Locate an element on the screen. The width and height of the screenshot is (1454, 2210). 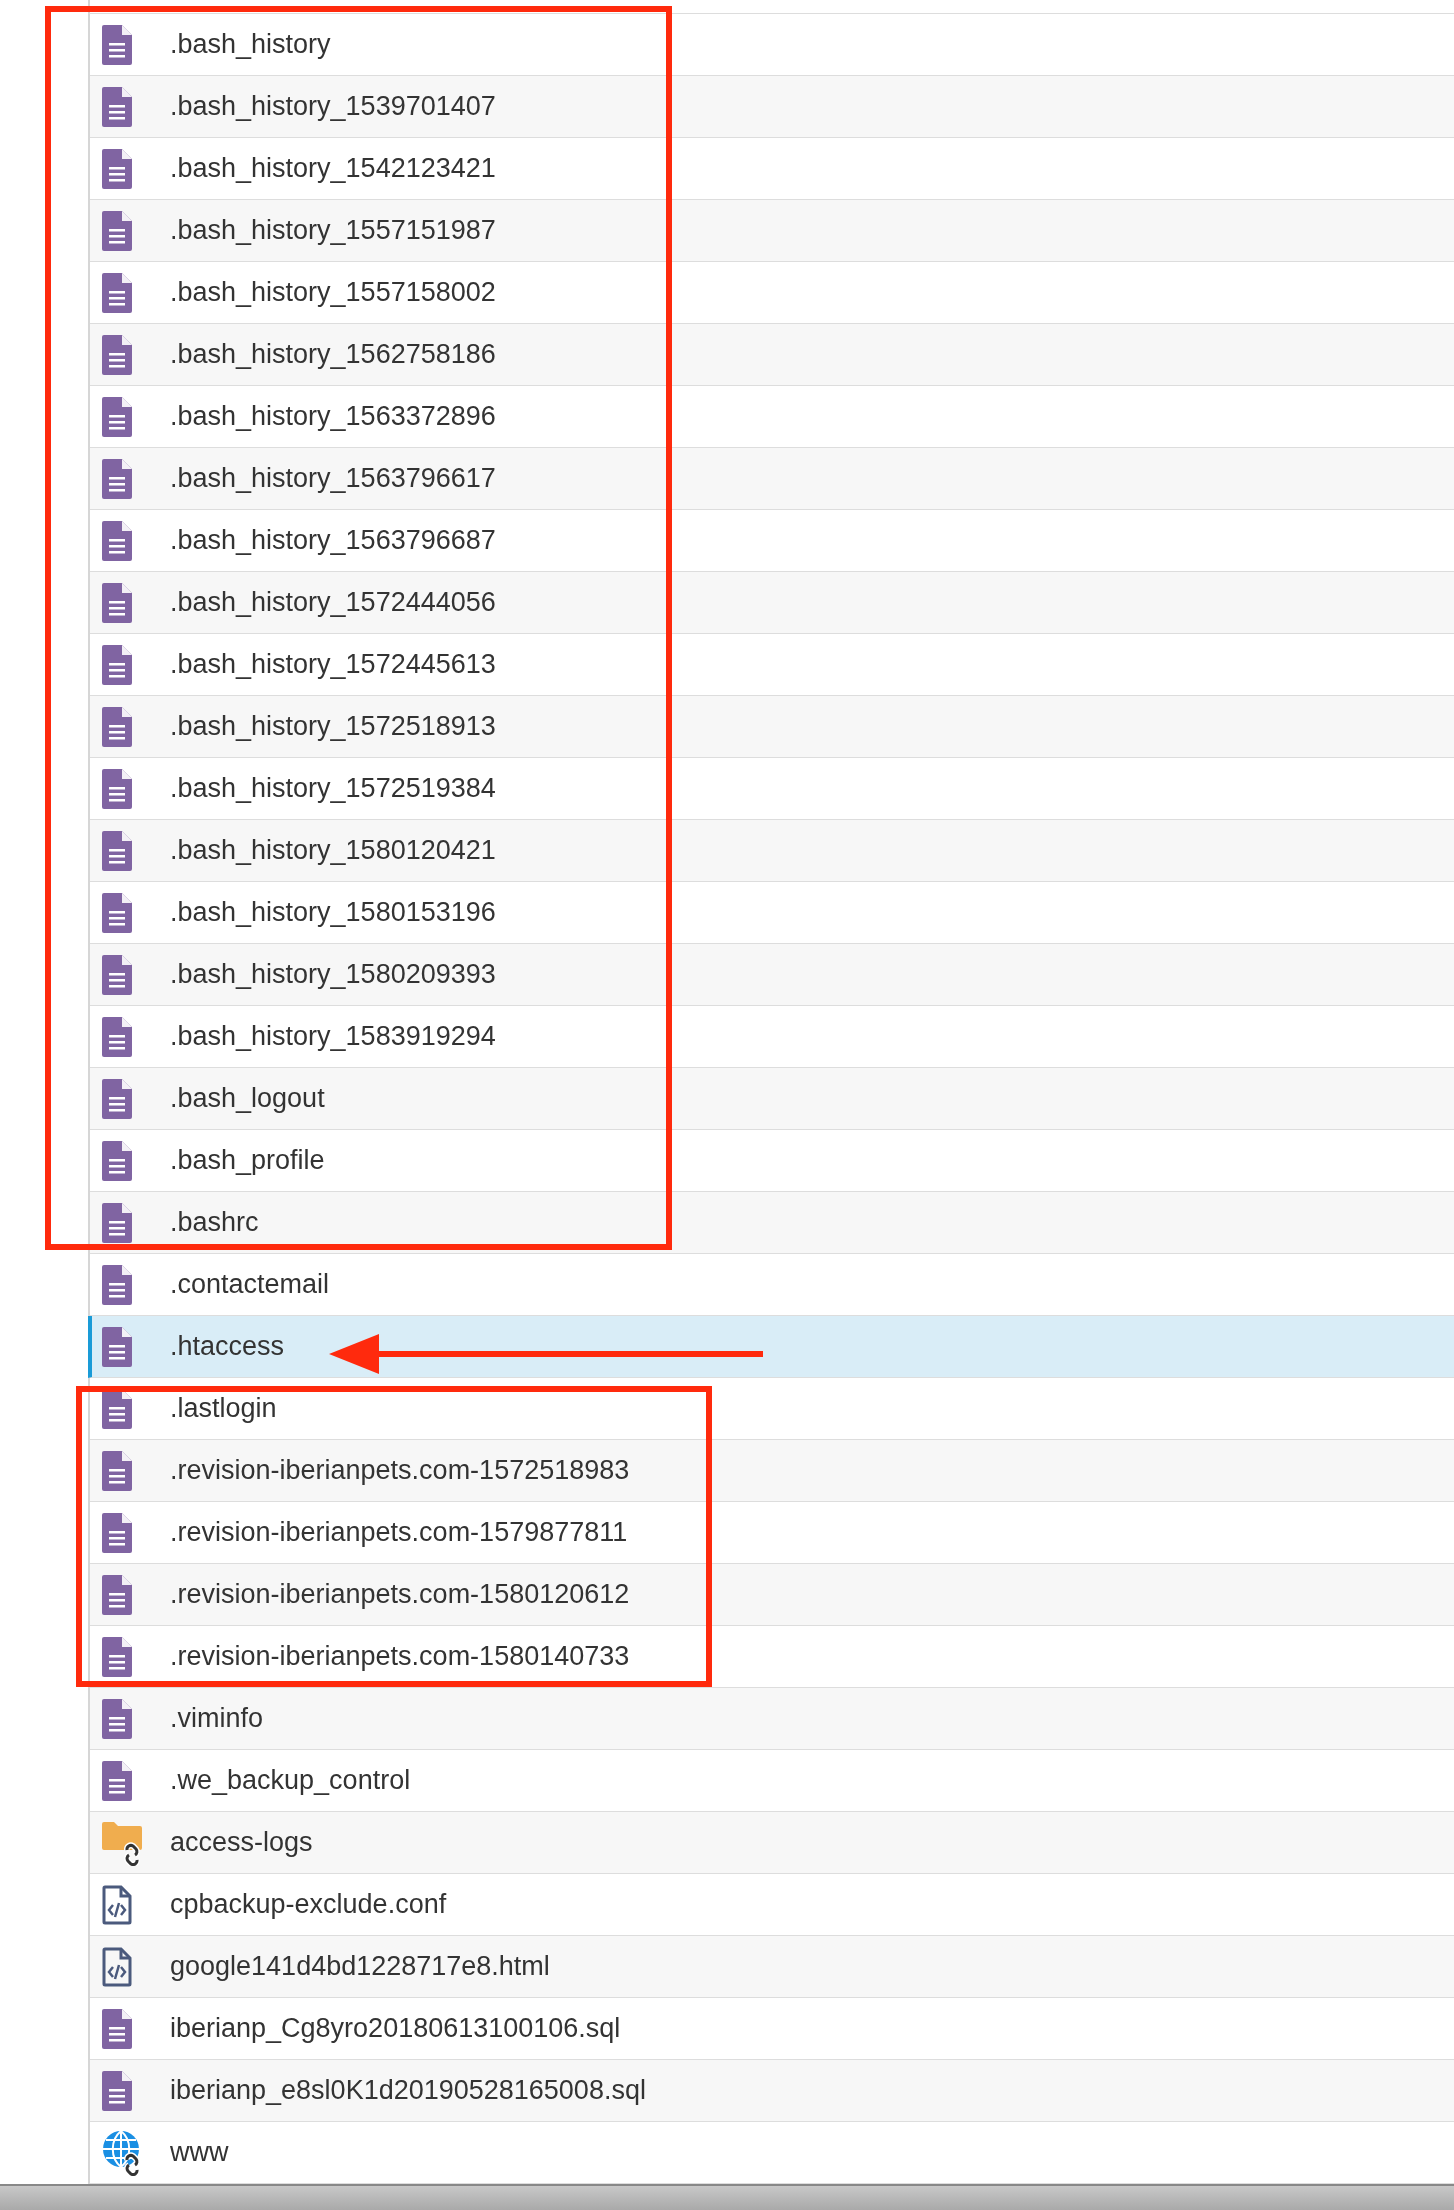
file-name: .viminfo is located at coordinates (217, 1719).